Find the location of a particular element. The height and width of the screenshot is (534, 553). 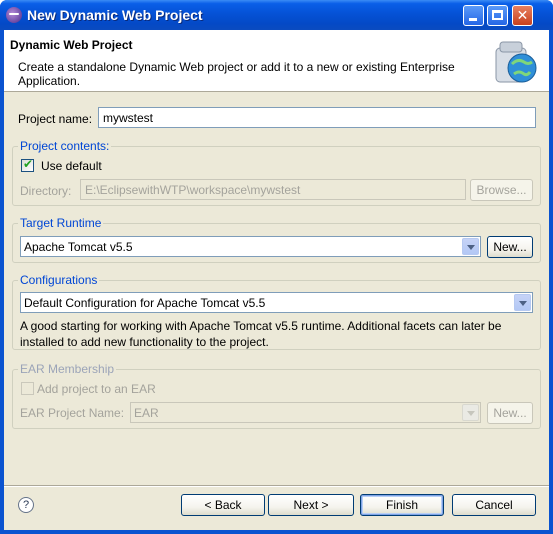

target-runtime-select: Apache Tomcat v5.5 is located at coordinates (250, 246).